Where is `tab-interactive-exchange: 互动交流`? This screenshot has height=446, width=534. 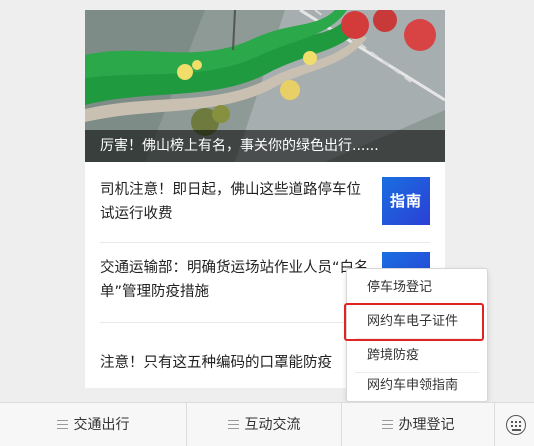 tab-interactive-exchange: 互动交流 is located at coordinates (264, 424).